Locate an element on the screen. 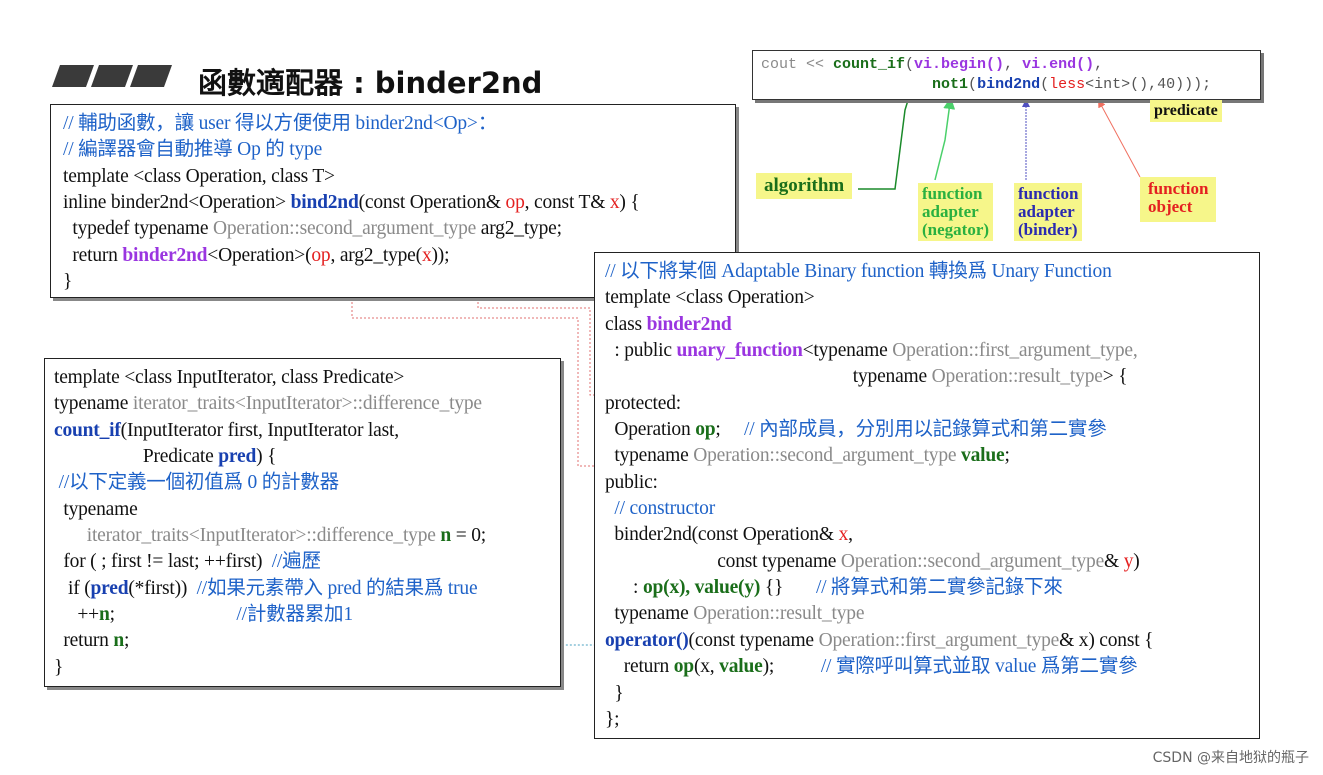  code-token: (x, is located at coordinates (706, 667).